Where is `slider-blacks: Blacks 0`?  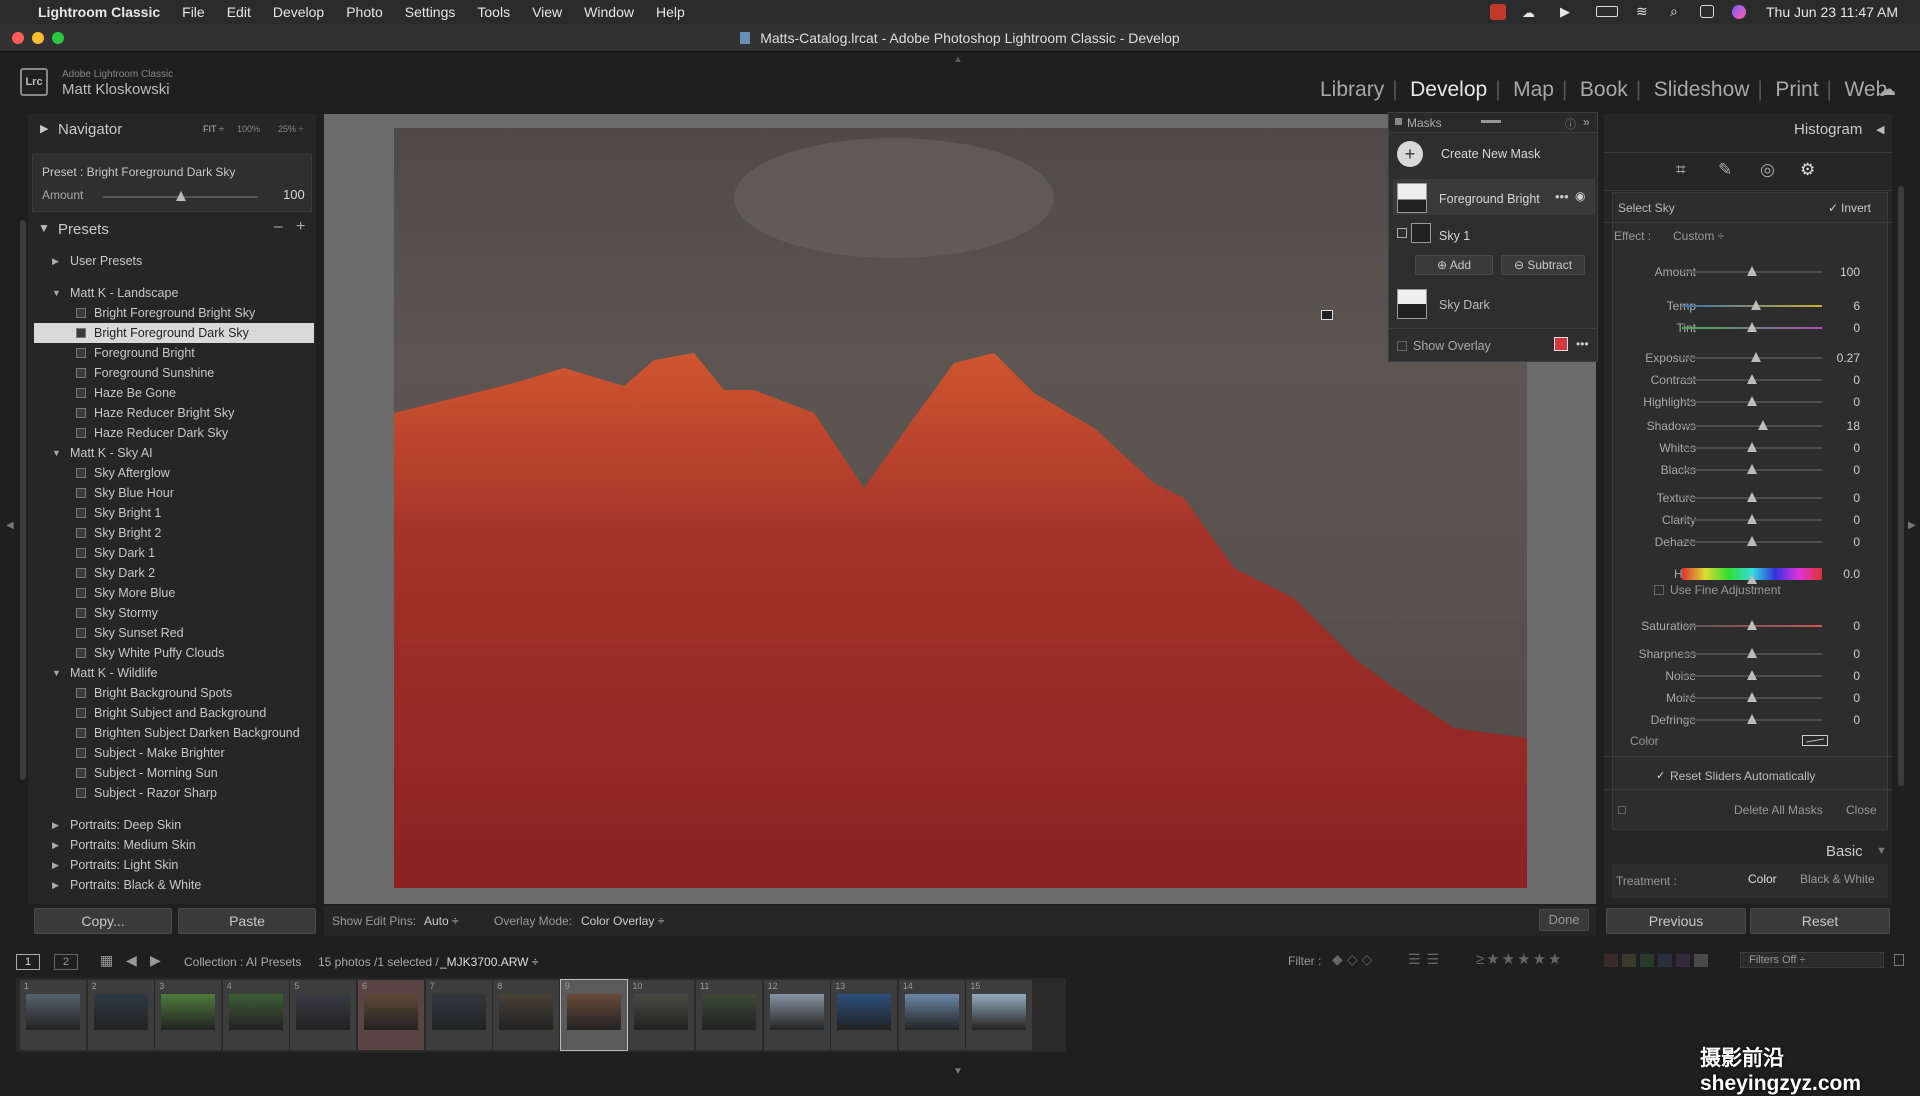
slider-blacks: Blacks 0 is located at coordinates (1742, 470).